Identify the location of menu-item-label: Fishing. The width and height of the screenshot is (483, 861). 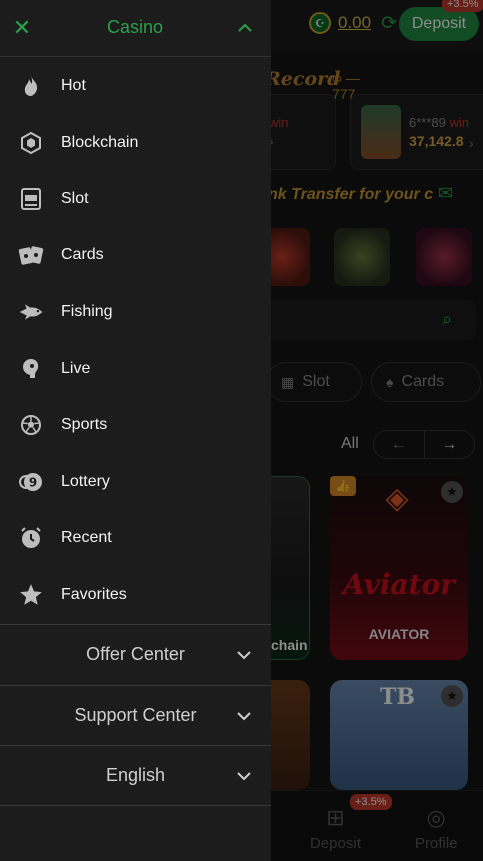
(87, 311).